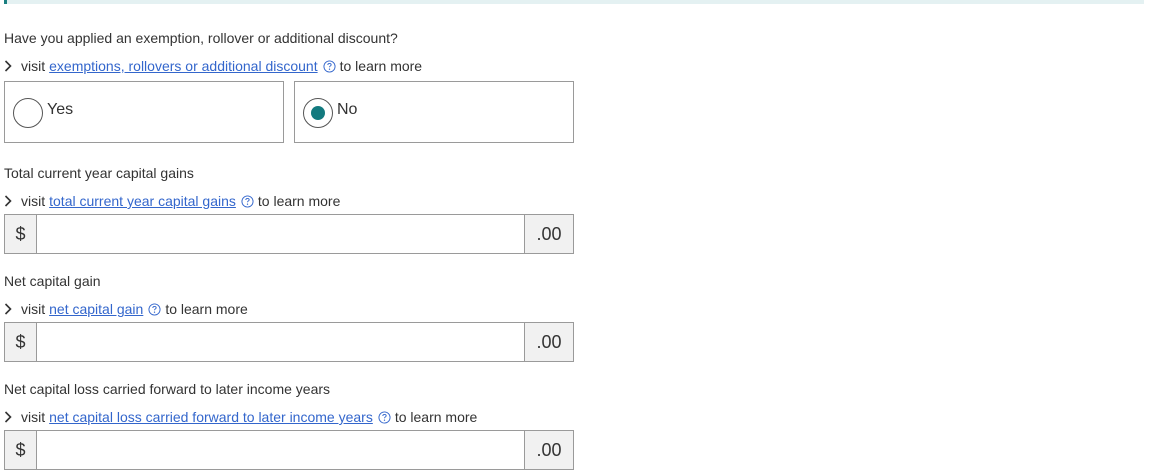 Image resolution: width=1165 pixels, height=472 pixels. I want to click on radio-selected-dot, so click(318, 113).